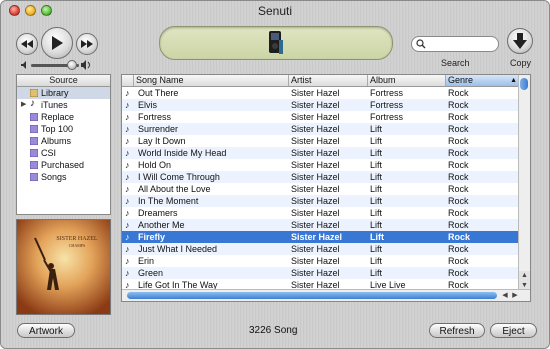  Describe the element at coordinates (63, 129) in the screenshot. I see `source-item-top-100: Top 100` at that location.